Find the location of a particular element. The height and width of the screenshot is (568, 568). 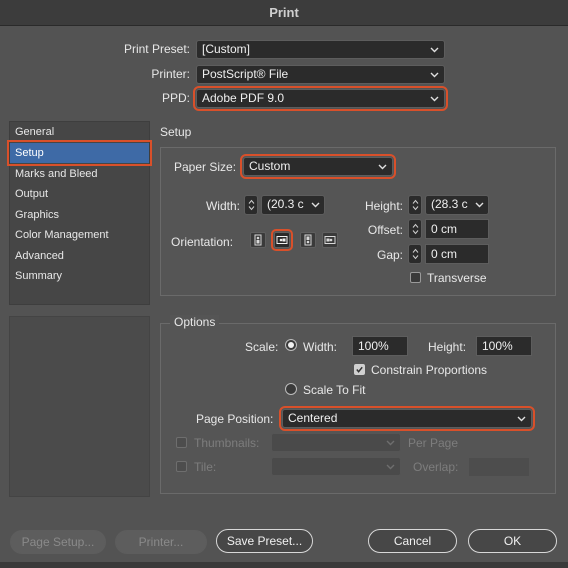

tile-select is located at coordinates (336, 466).